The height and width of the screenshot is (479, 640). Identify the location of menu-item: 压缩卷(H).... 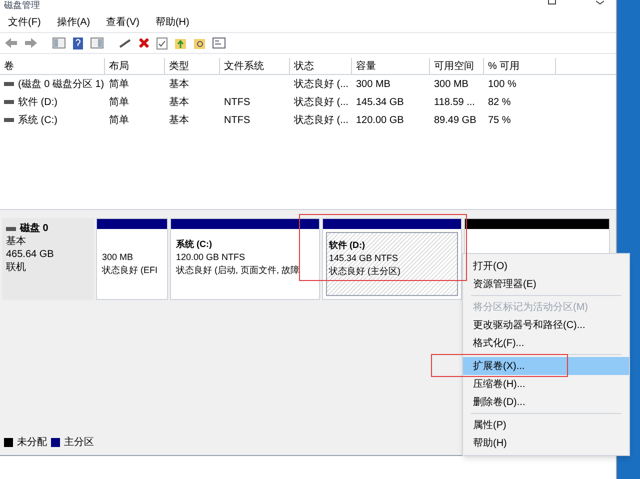
(546, 384).